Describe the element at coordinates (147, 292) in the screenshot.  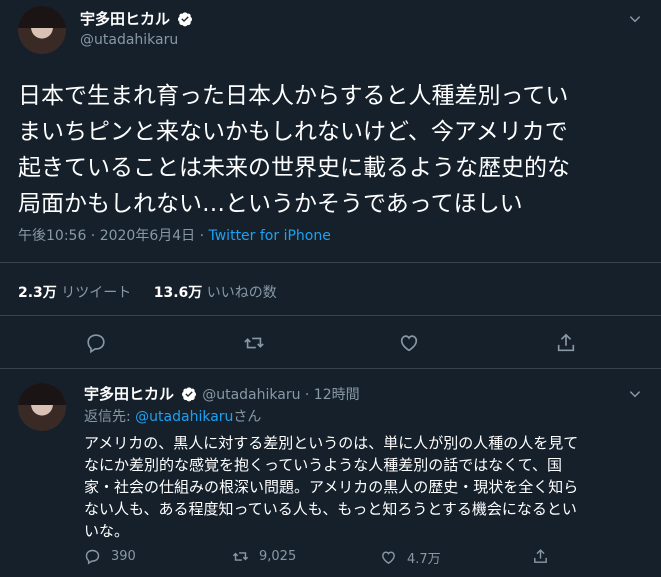
I see `engagement-stats: 2.3万 リツイート 13.6万 いいねの数` at that location.